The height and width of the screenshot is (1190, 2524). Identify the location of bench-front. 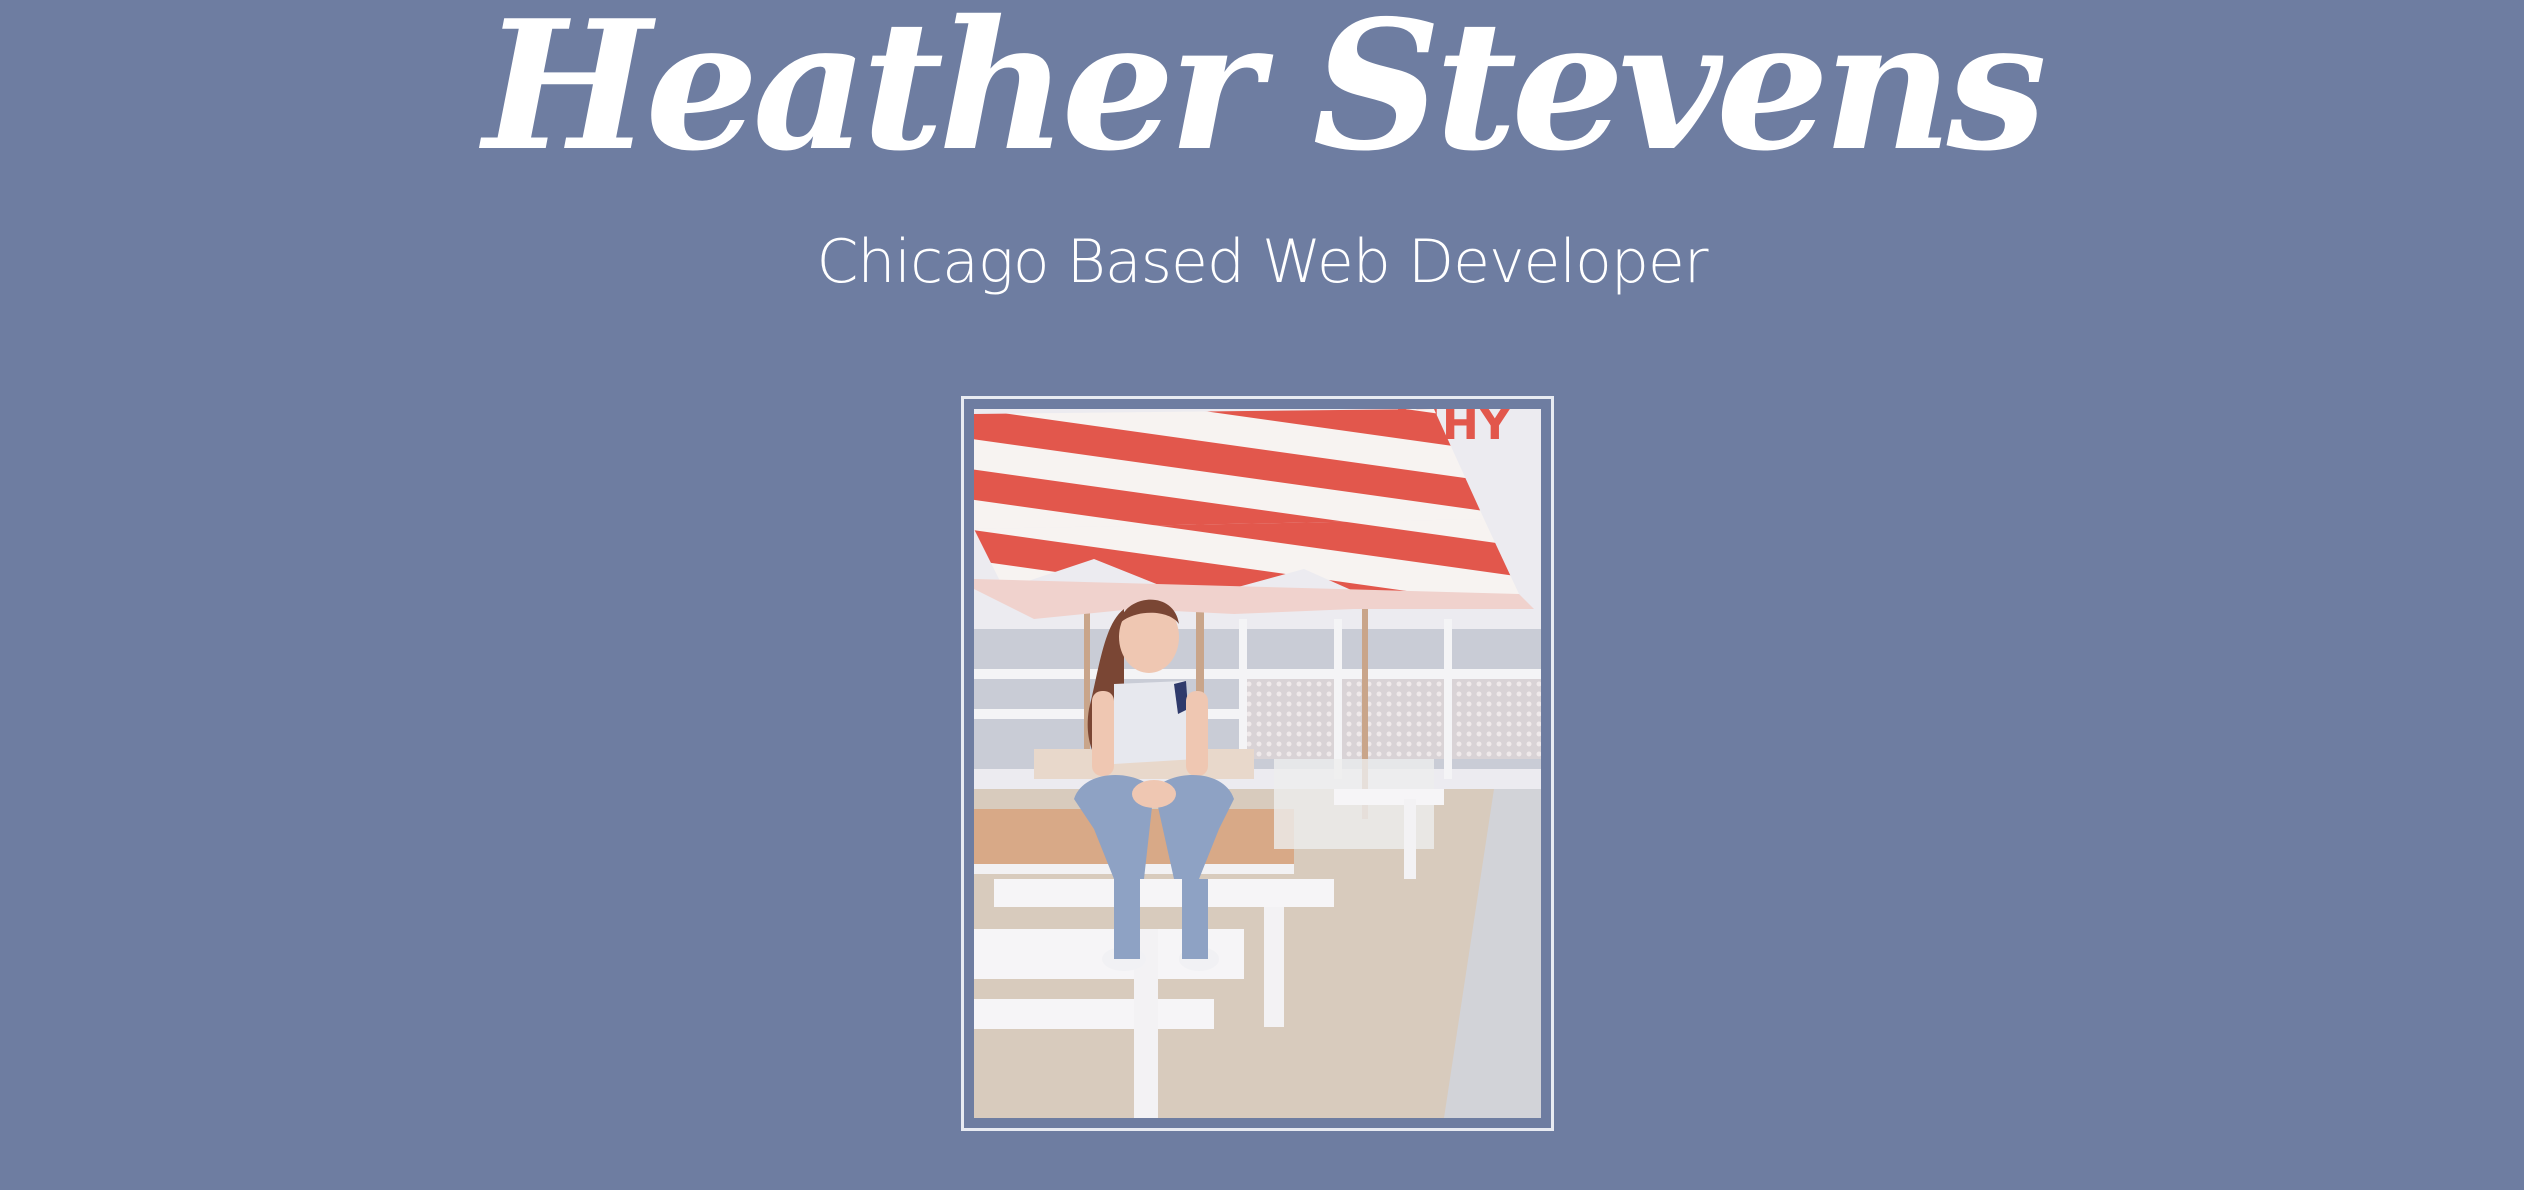
(1164, 893).